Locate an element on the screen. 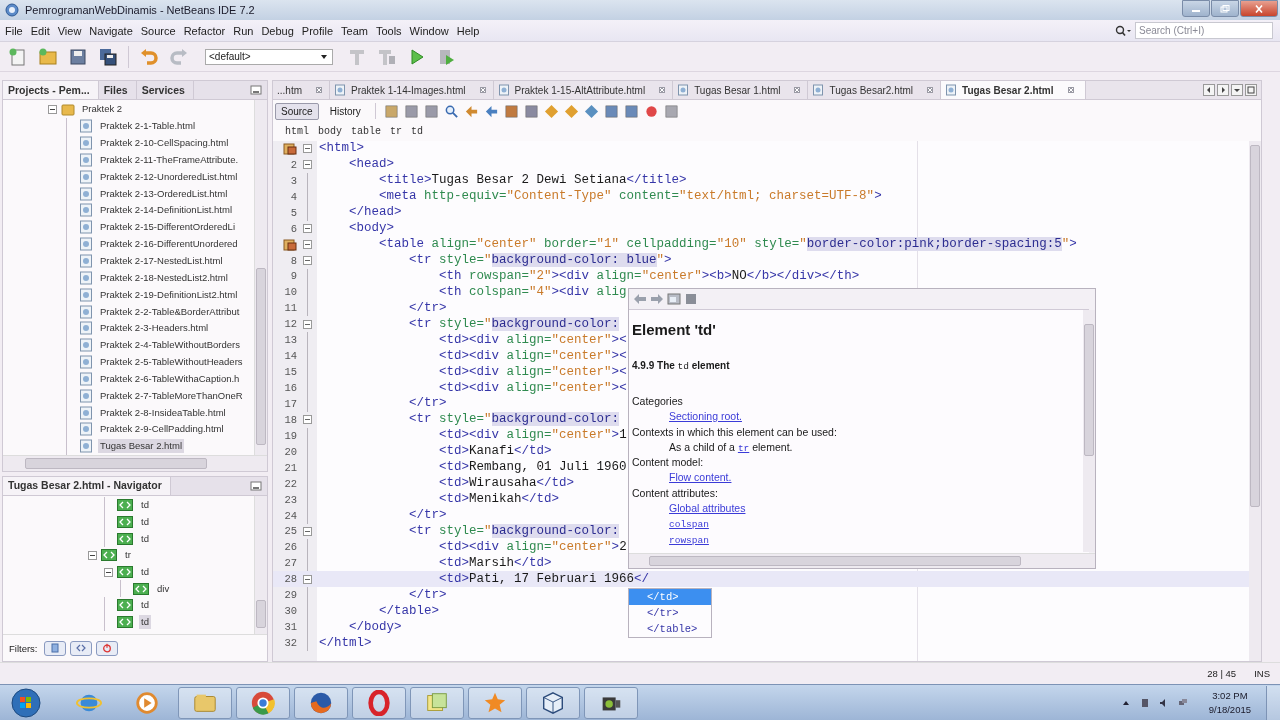 This screenshot has height=720, width=1280. view-button: Source is located at coordinates (297, 111).